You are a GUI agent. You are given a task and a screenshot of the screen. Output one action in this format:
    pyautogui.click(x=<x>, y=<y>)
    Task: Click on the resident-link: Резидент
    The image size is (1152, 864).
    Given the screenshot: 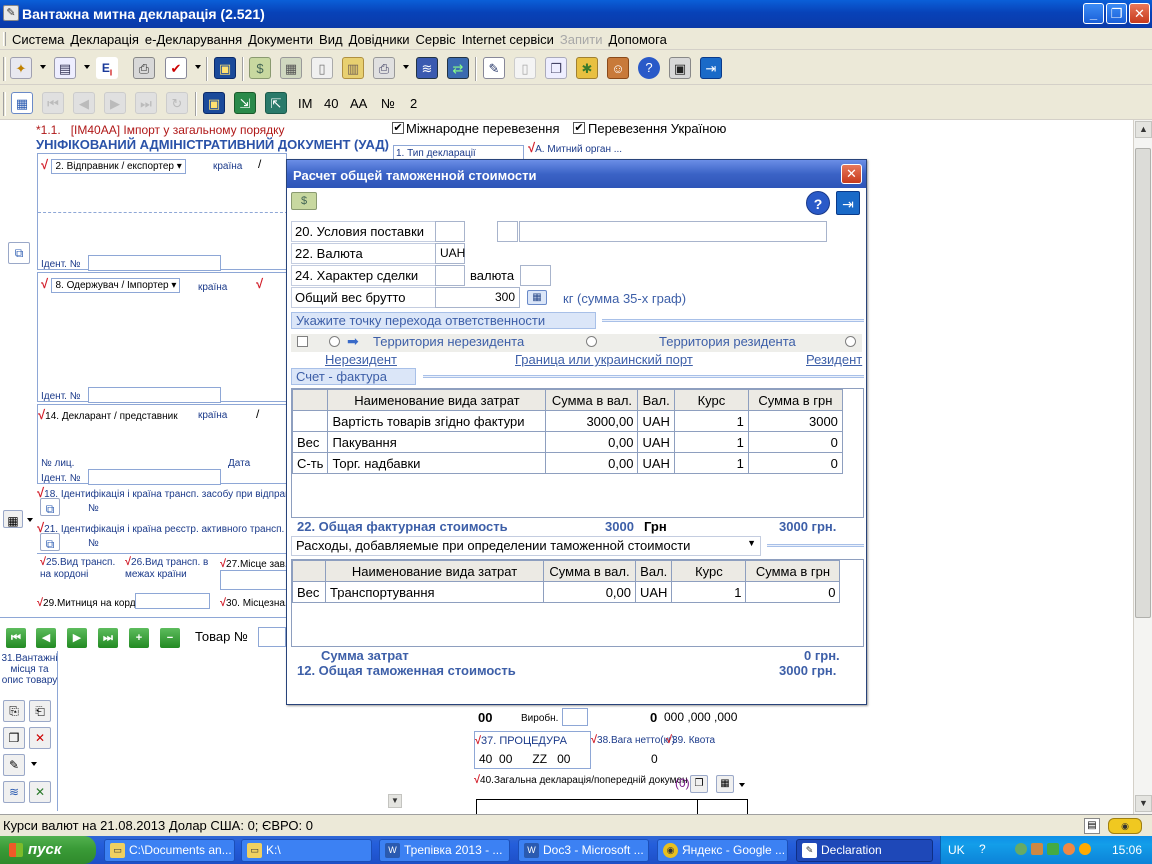 What is the action you would take?
    pyautogui.click(x=834, y=359)
    